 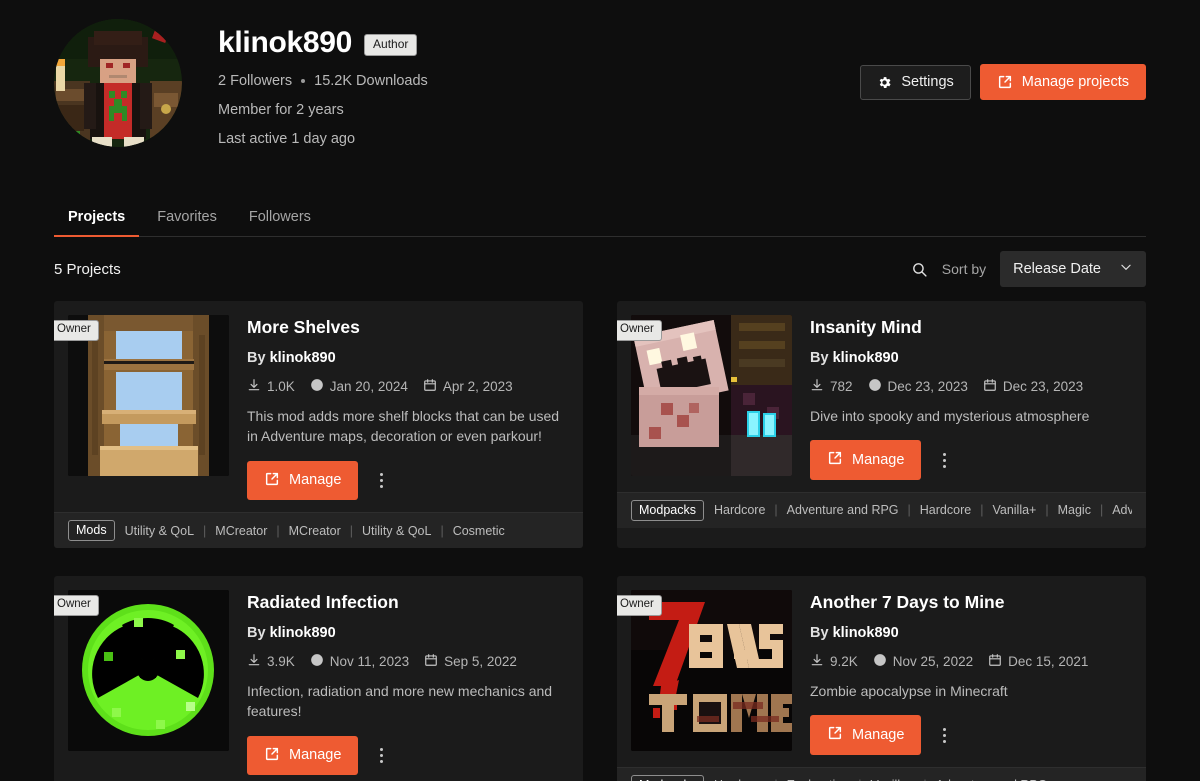 I want to click on separator-dot-icon, so click(x=303, y=81).